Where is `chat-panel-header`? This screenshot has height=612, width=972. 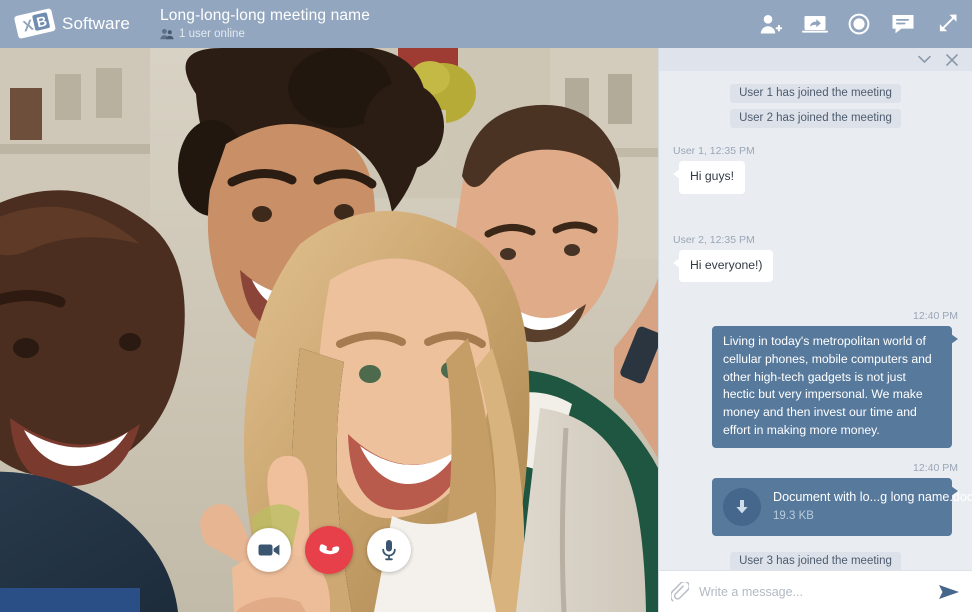
chat-panel-header is located at coordinates (815, 59).